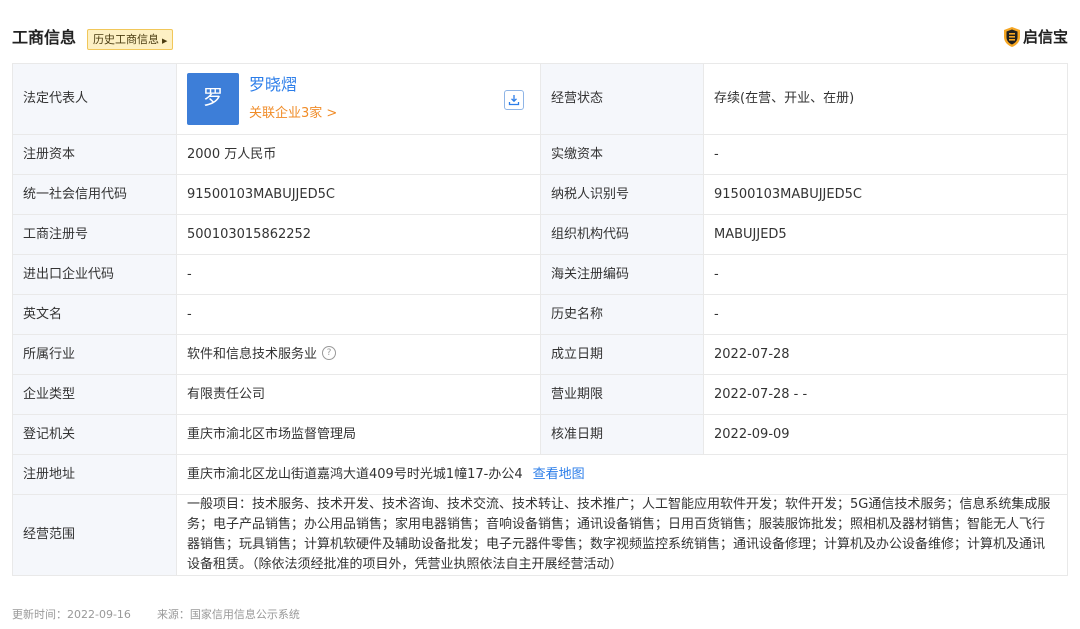 This screenshot has height=629, width=1080. What do you see at coordinates (622, 194) in the screenshot?
I see `cell-label: 纳税人识别号` at bounding box center [622, 194].